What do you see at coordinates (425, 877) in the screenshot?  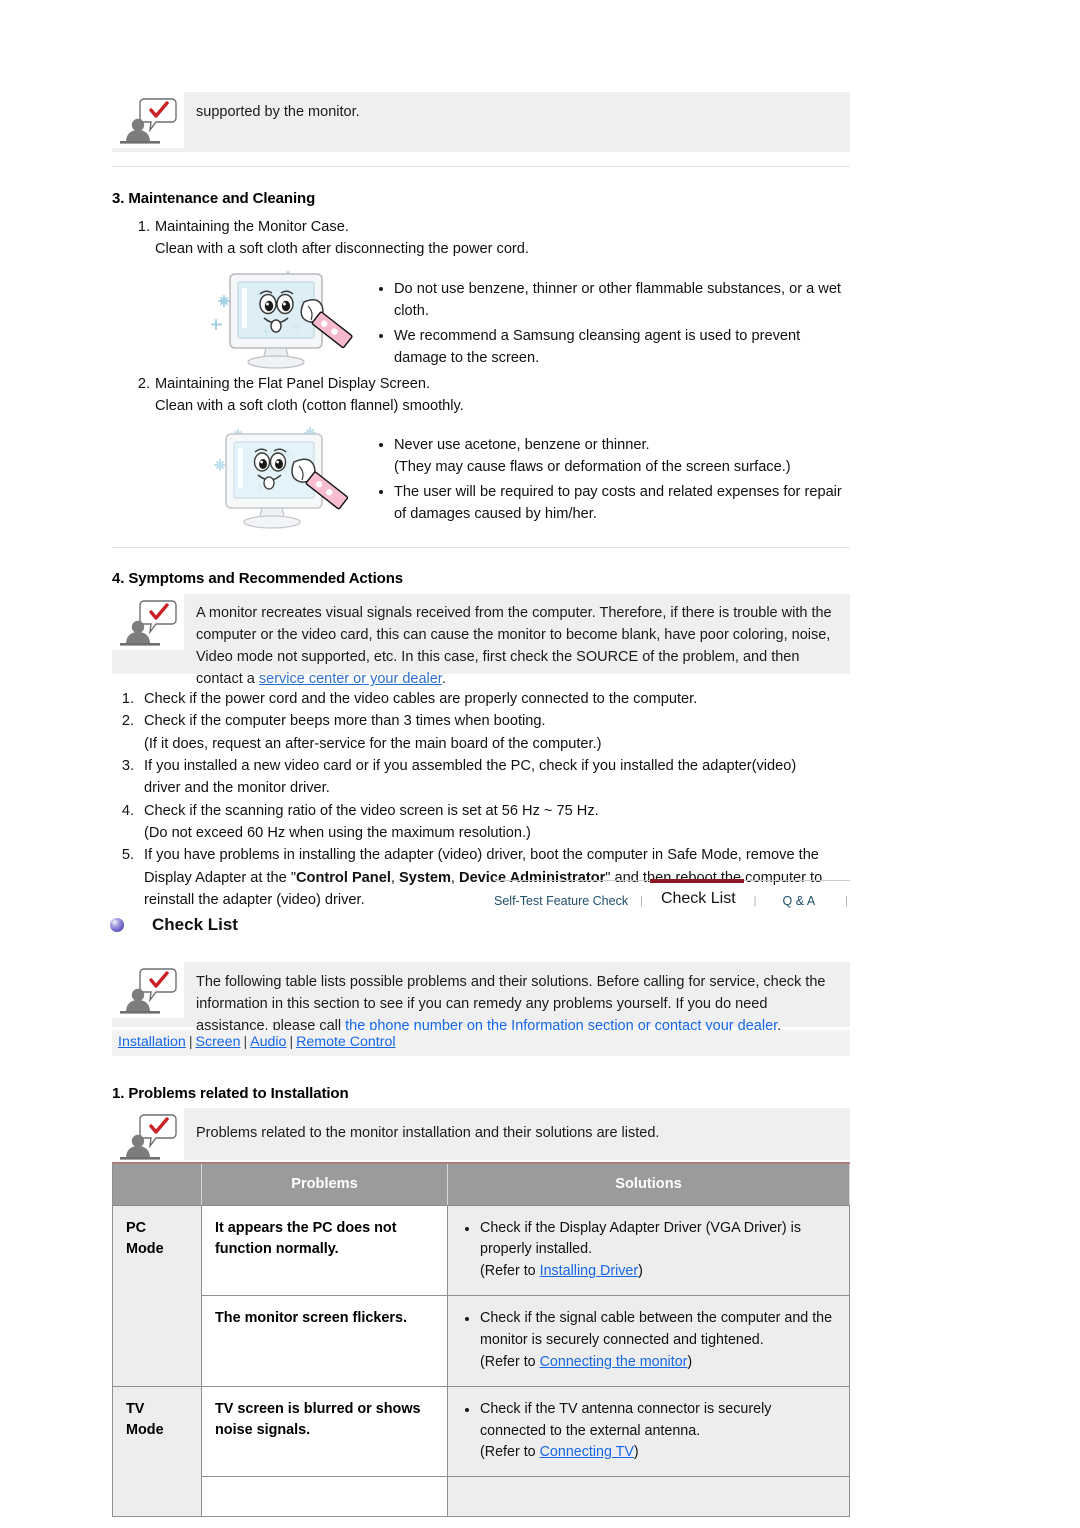 I see `system-label: System` at bounding box center [425, 877].